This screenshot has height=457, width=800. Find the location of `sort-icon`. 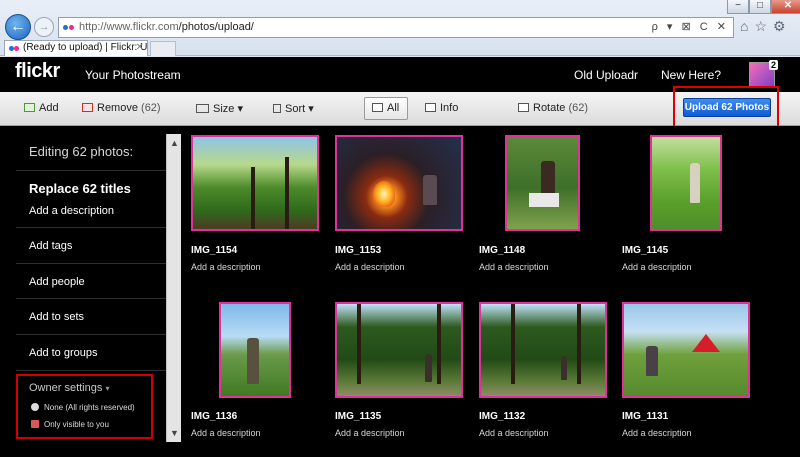

sort-icon is located at coordinates (277, 108).